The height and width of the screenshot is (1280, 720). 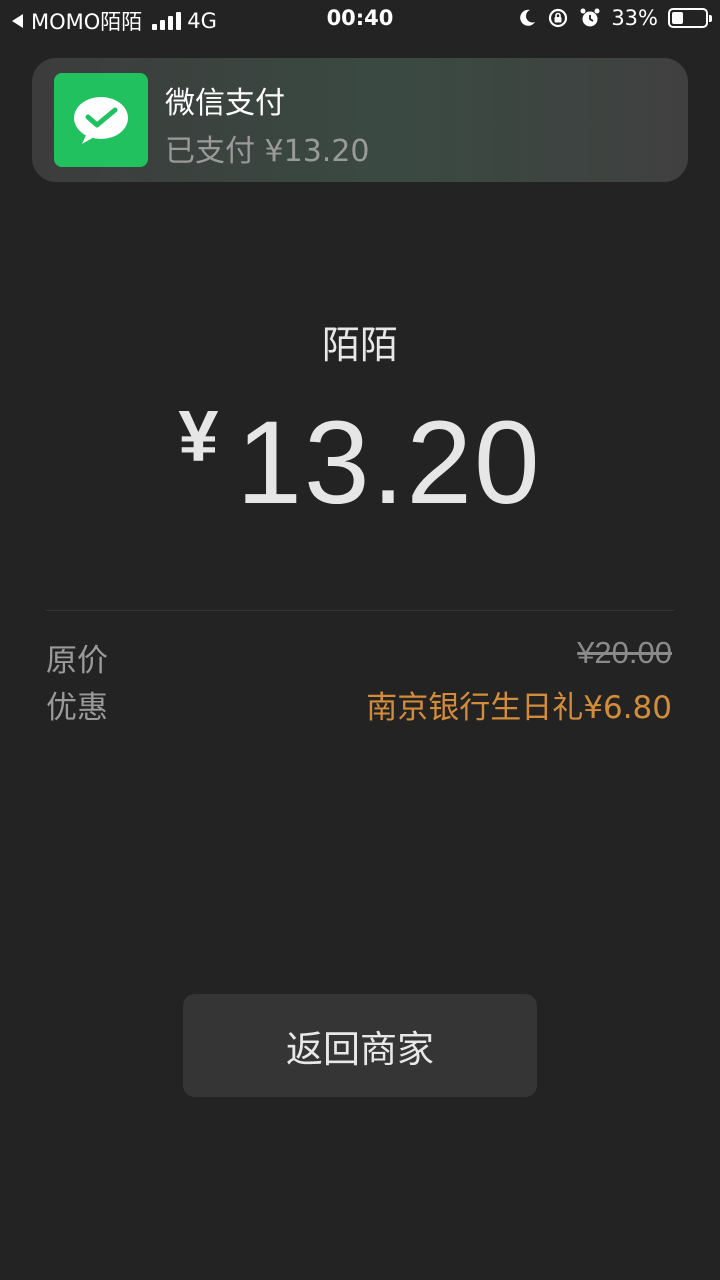 What do you see at coordinates (360, 20) in the screenshot?
I see `status-bar: MOMO陌陌 4G 00:40 33%` at bounding box center [360, 20].